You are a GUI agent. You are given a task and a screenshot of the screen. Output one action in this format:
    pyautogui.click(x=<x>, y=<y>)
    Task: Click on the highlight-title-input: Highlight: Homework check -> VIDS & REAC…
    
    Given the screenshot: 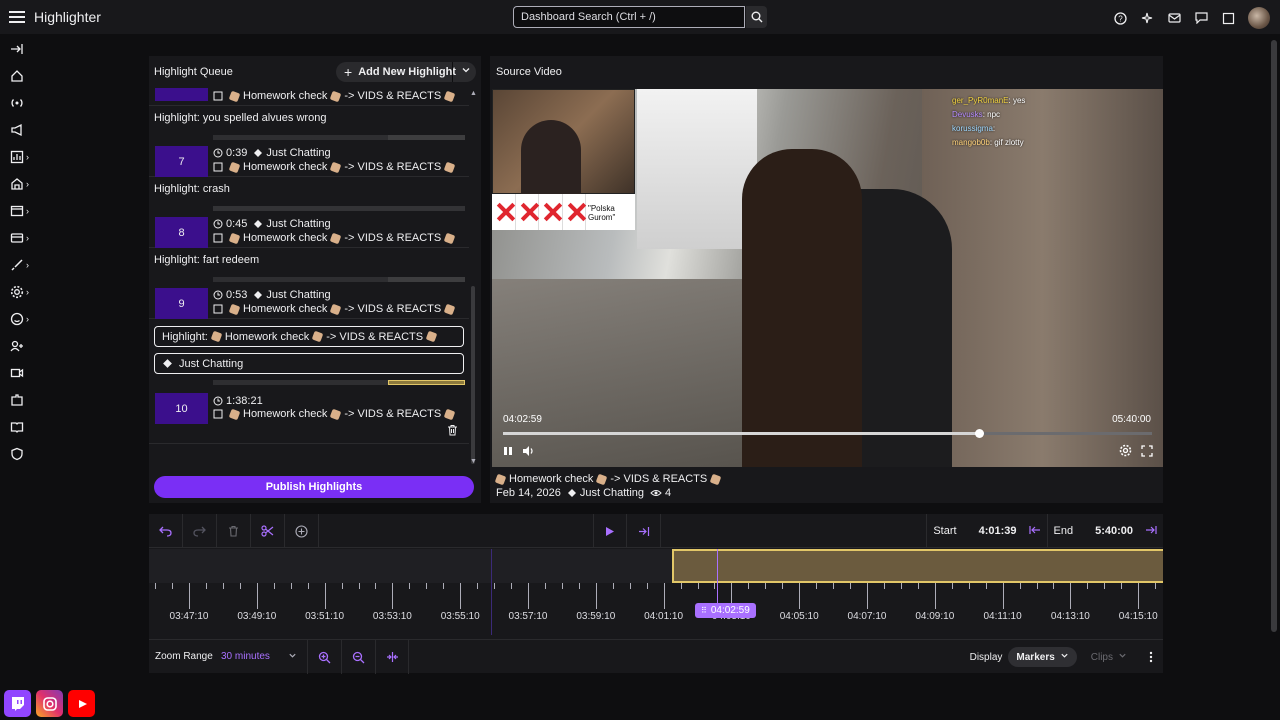 What is the action you would take?
    pyautogui.click(x=309, y=336)
    